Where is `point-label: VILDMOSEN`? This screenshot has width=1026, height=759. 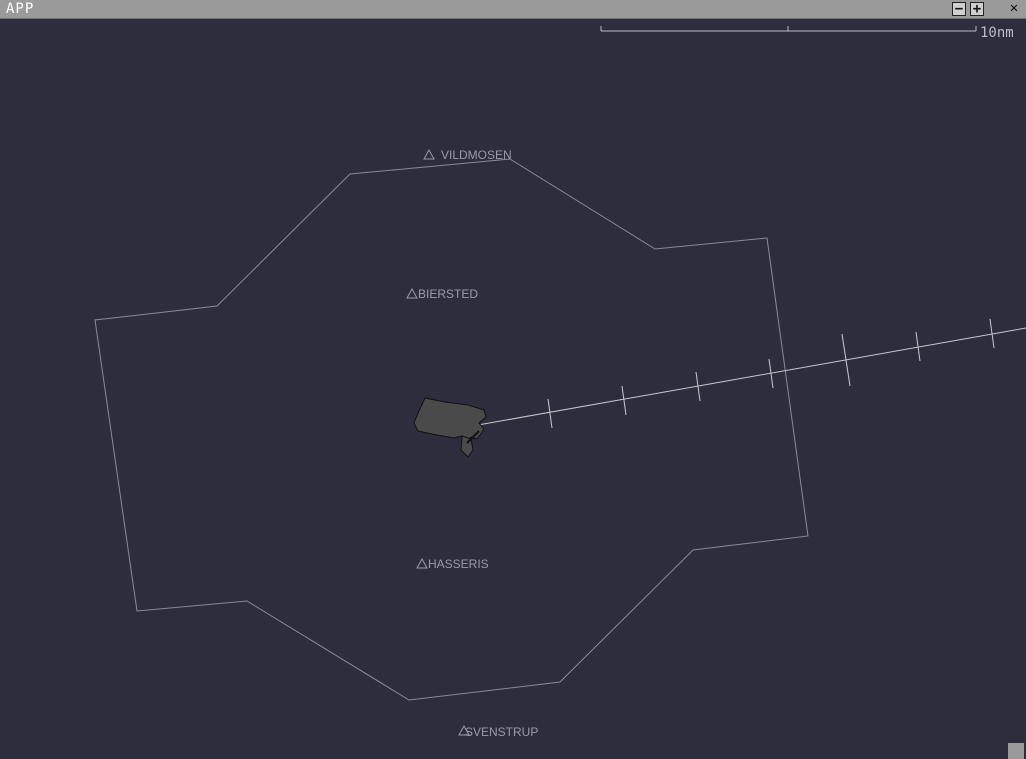 point-label: VILDMOSEN is located at coordinates (476, 155).